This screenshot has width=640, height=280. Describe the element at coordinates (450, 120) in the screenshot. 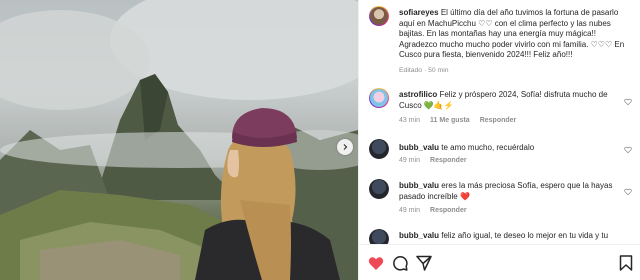

I see `comment-likes: 11 Me gusta` at that location.